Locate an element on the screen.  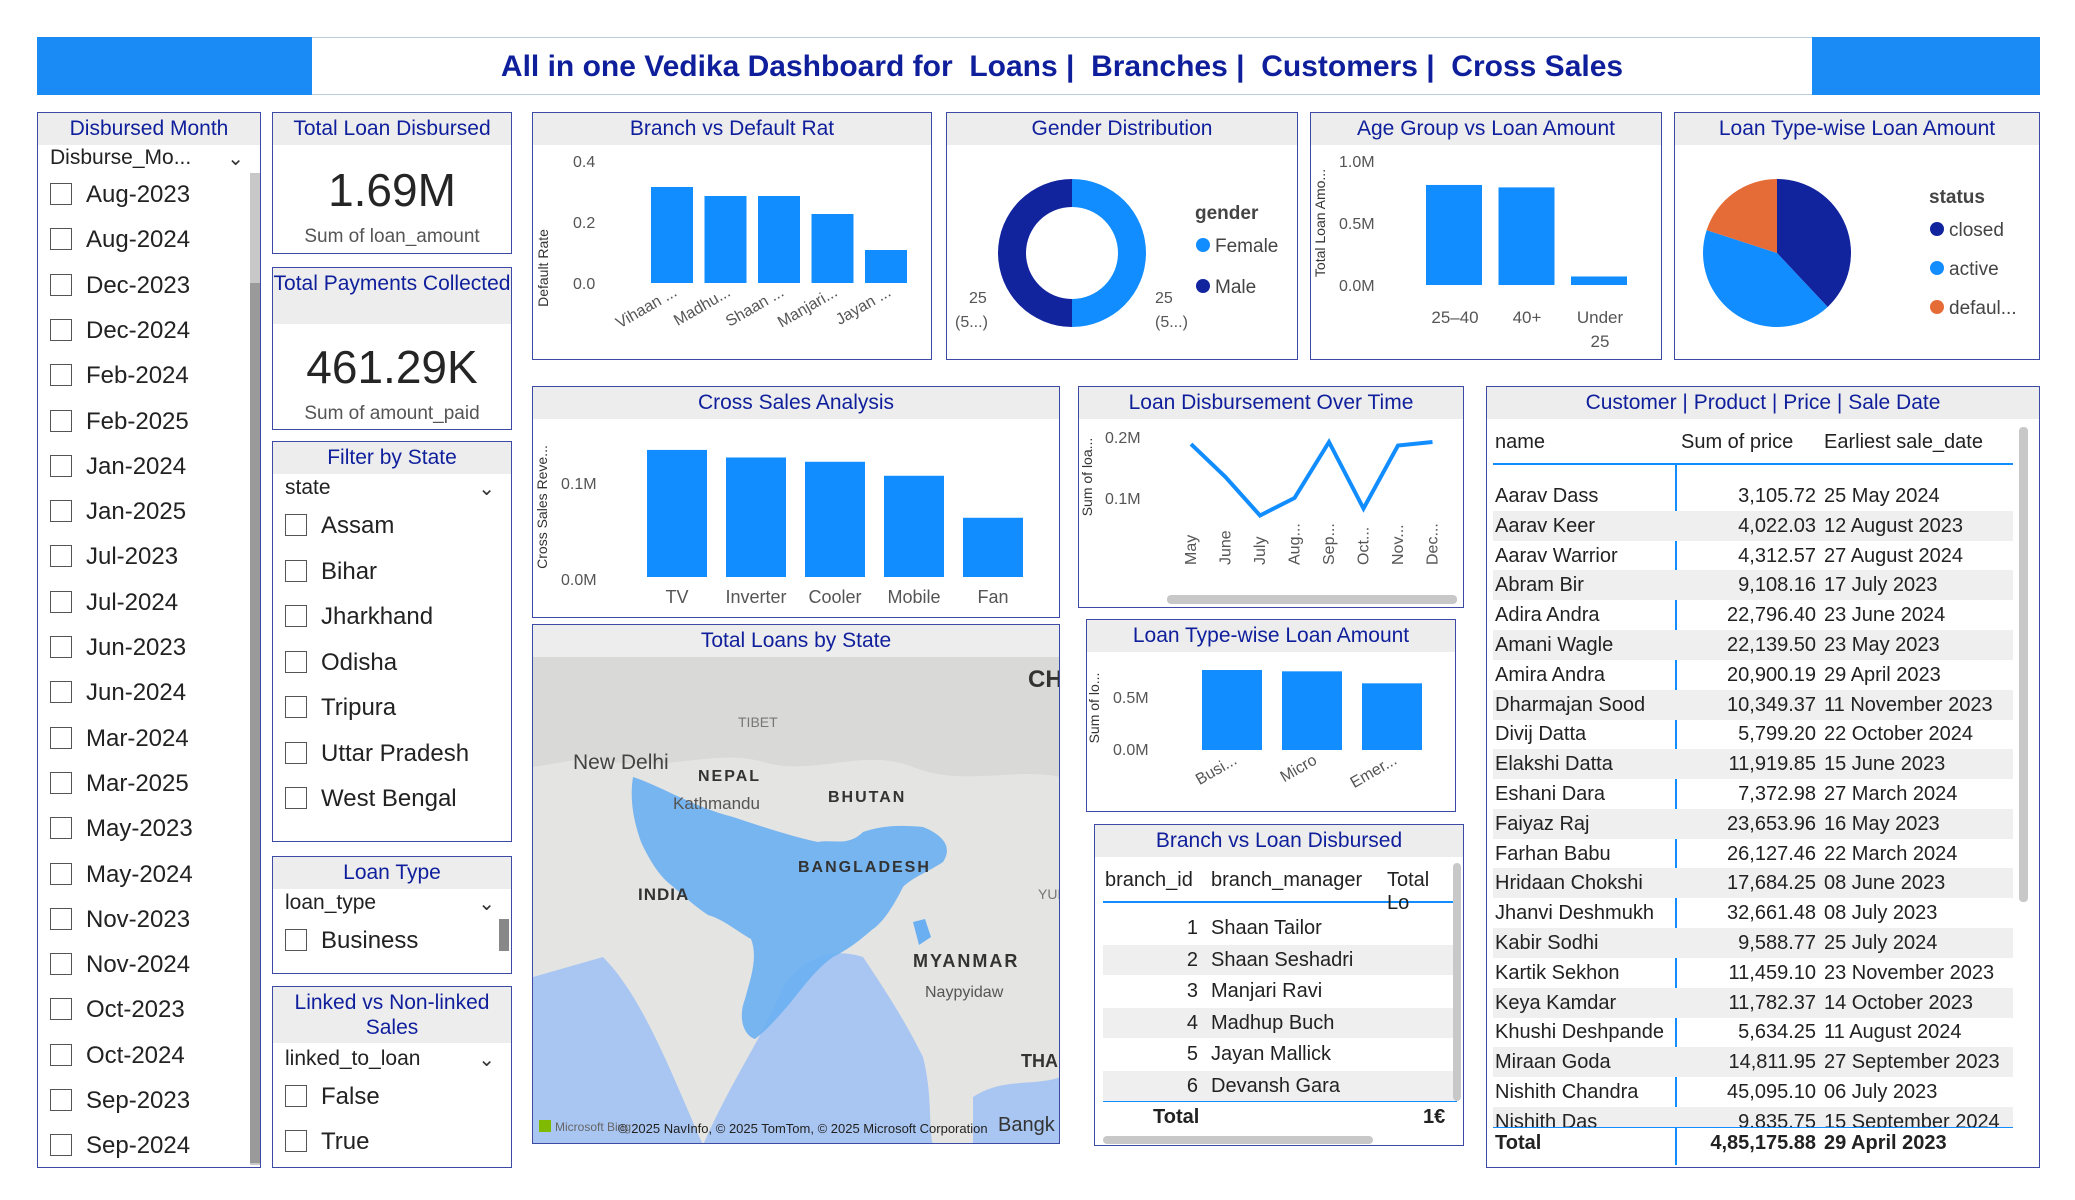
slicer-dropdown: loan_type ⌄ is located at coordinates (392, 905).